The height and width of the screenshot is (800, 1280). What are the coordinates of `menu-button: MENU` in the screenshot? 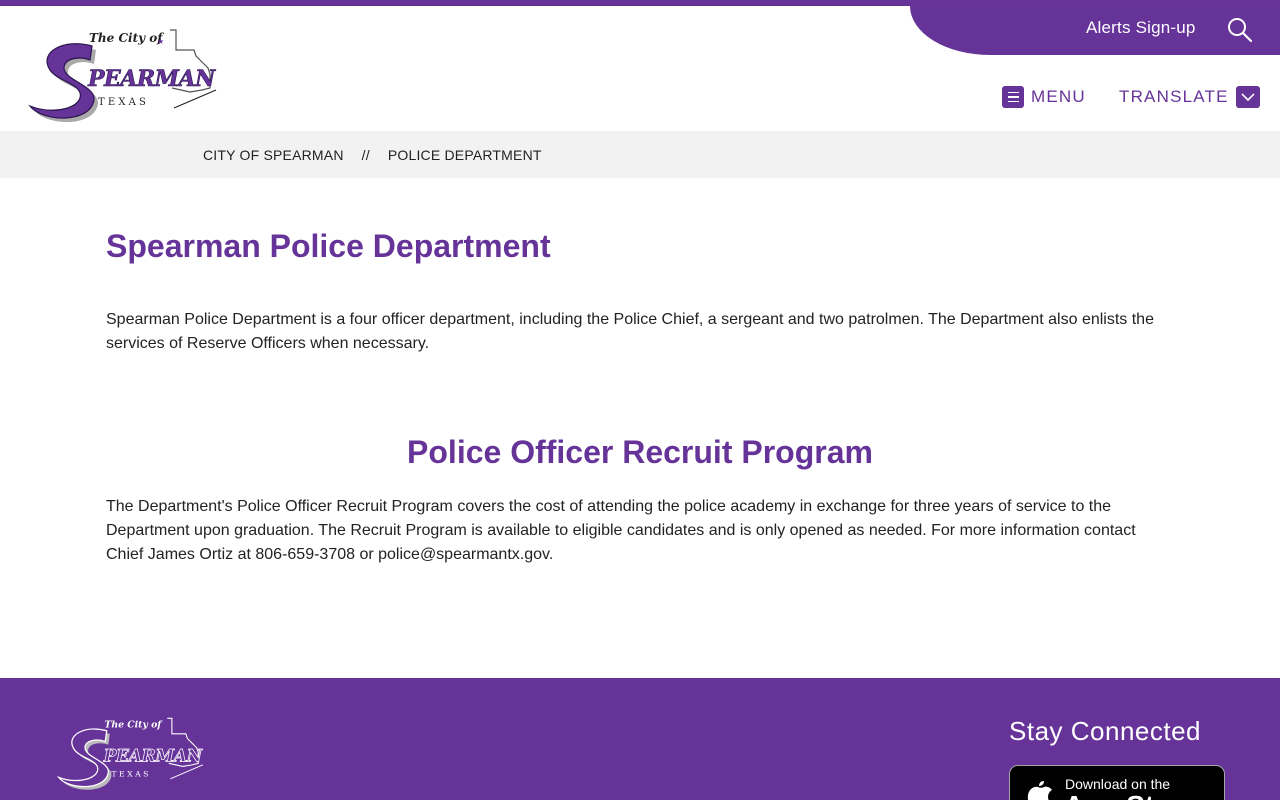 It's located at (1044, 97).